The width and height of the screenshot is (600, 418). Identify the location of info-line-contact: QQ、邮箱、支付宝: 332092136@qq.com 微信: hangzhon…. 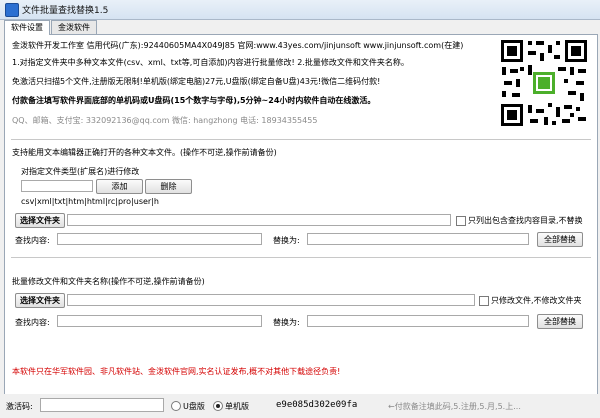
(165, 120).